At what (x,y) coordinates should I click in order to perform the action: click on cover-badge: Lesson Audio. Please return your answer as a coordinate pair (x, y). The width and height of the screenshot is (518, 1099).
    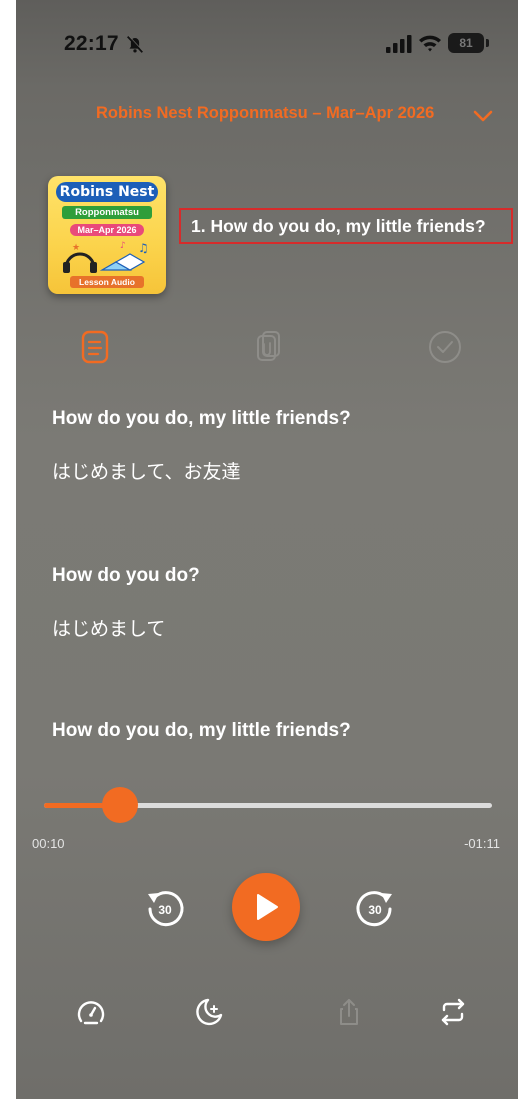
    Looking at the image, I should click on (107, 282).